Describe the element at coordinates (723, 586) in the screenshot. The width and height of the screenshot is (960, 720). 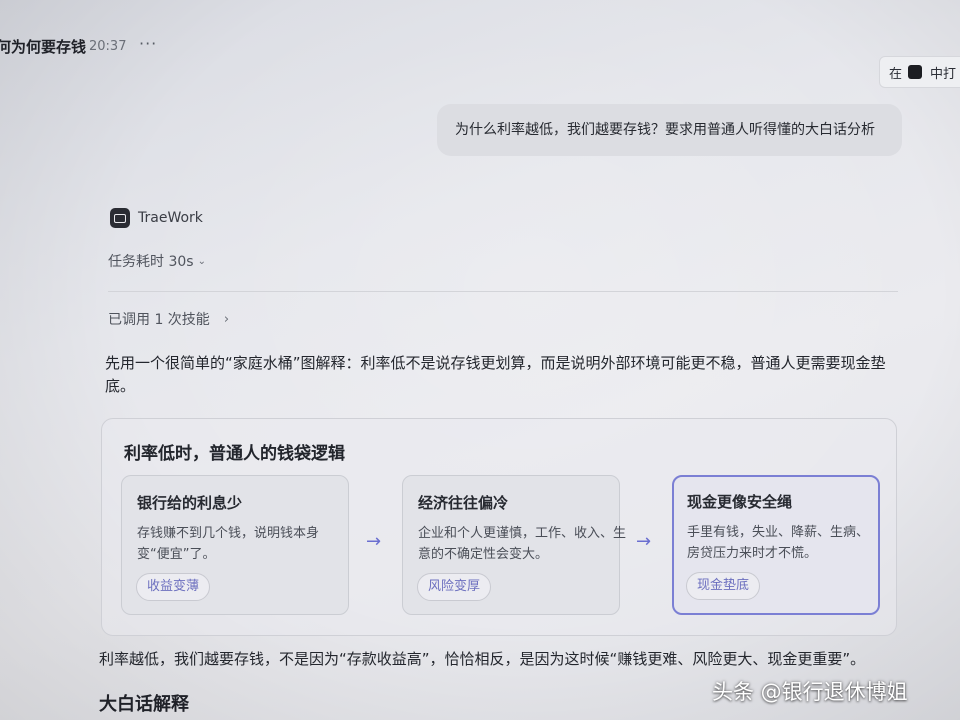
I see `step-tag: 现金垫底` at that location.